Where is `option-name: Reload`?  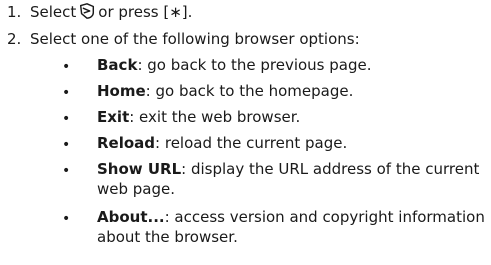 option-name: Reload is located at coordinates (126, 143).